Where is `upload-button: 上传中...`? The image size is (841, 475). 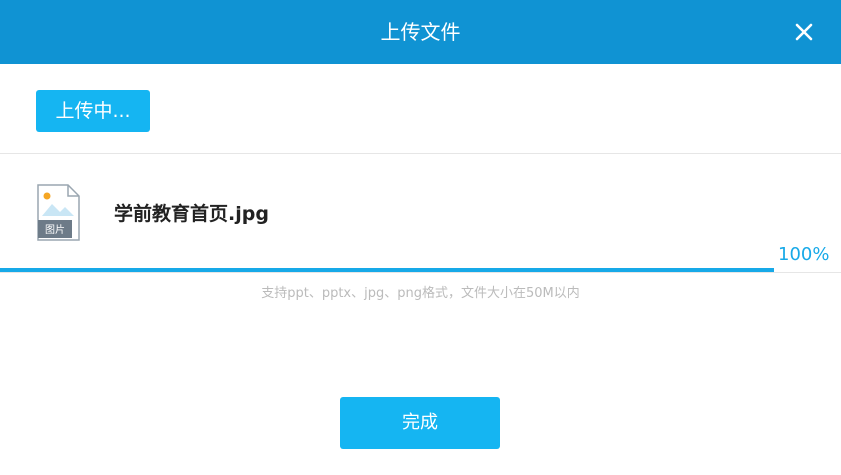 upload-button: 上传中... is located at coordinates (93, 111).